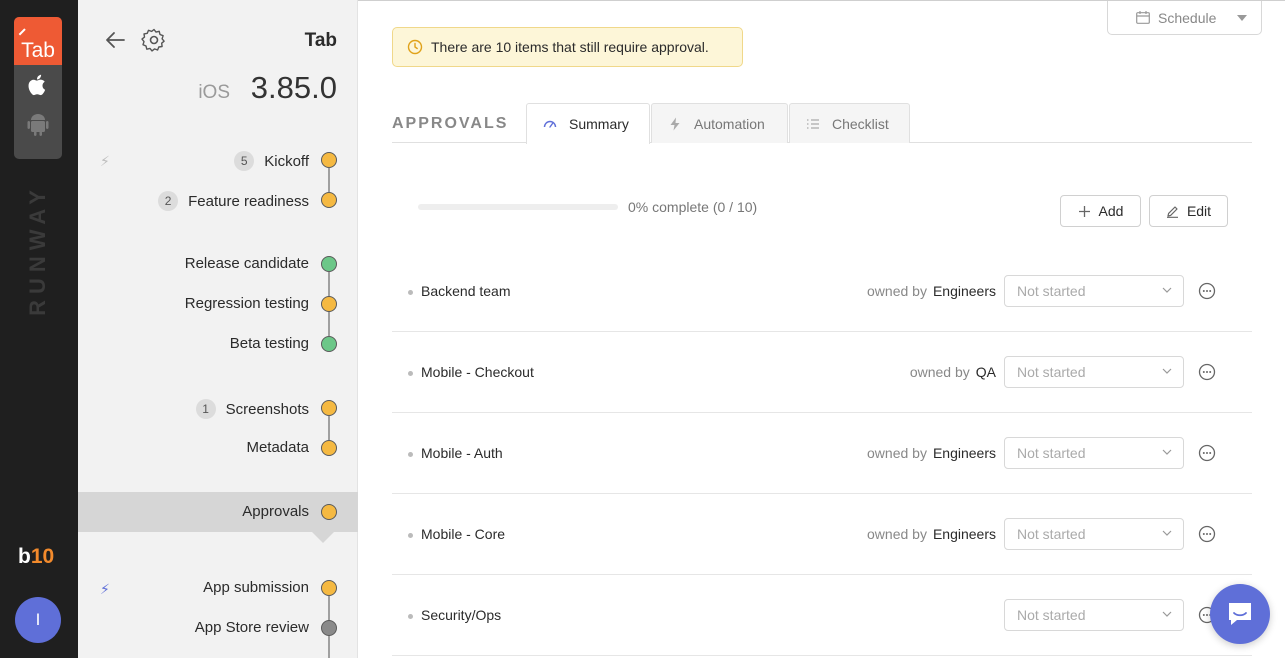  I want to click on progress-text: 0% complete (0 / 10), so click(693, 207).